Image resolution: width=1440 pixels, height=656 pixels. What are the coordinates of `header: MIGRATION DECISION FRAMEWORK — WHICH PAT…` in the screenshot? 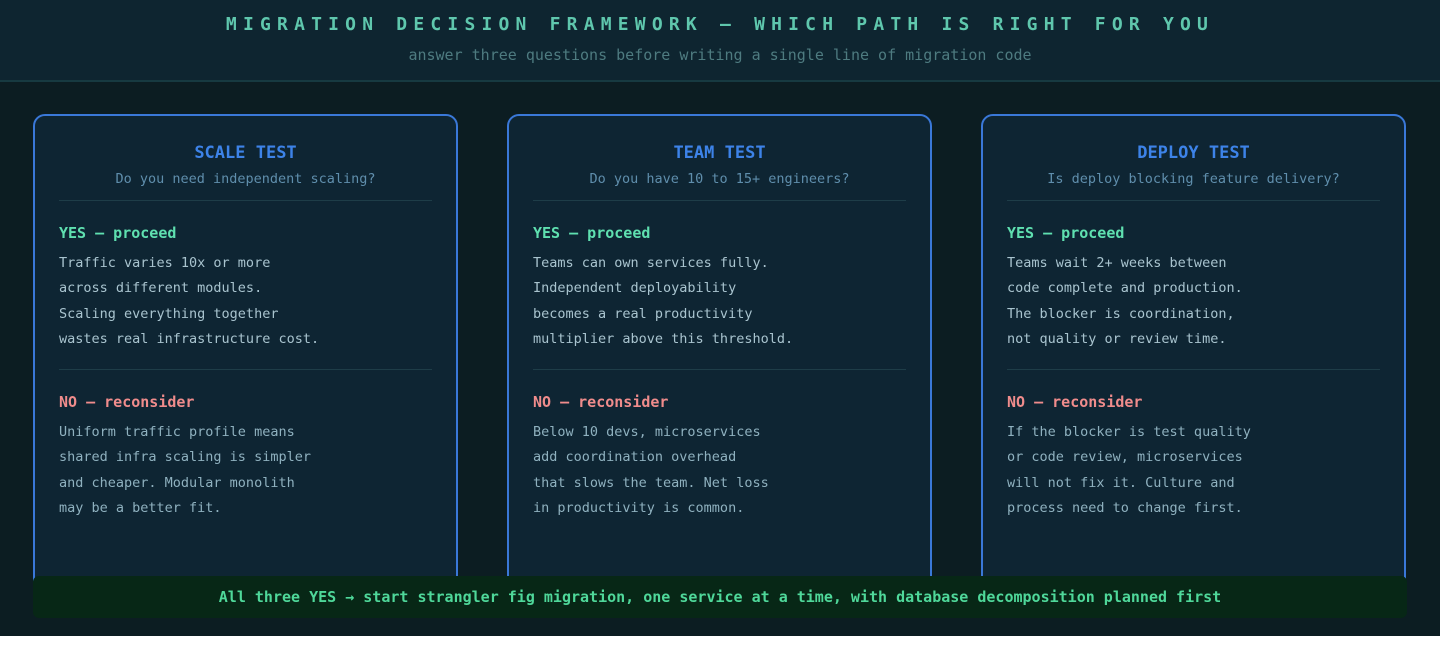 It's located at (720, 41).